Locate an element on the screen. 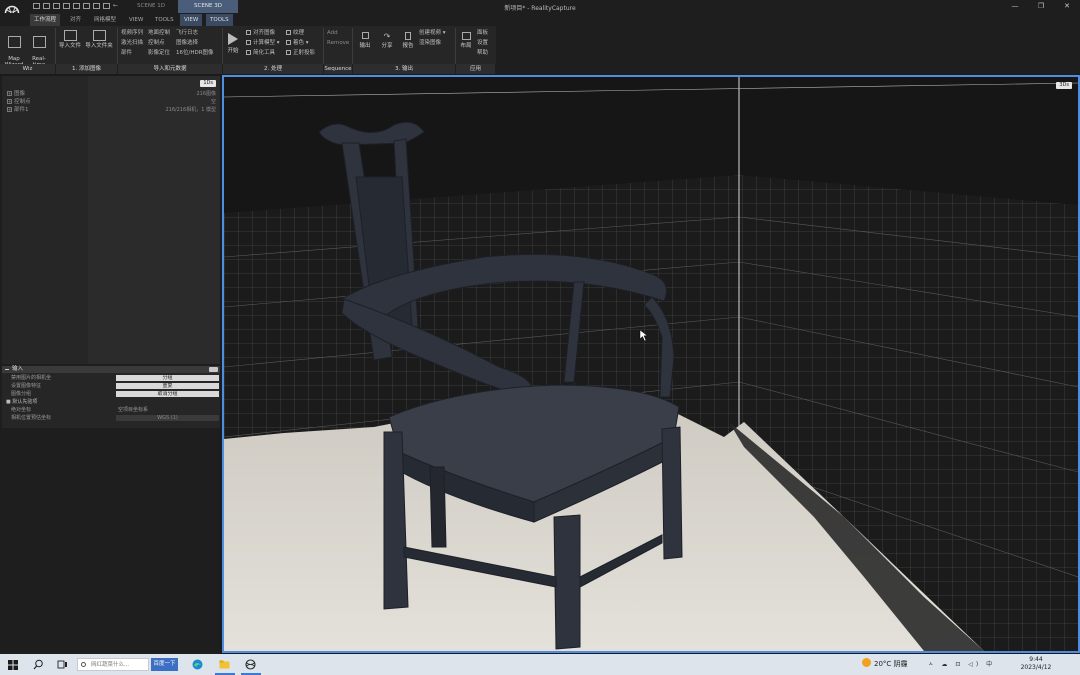 Image resolution: width=1080 pixels, height=675 pixels. video-sequence-item: 视频序列 is located at coordinates (132, 33).